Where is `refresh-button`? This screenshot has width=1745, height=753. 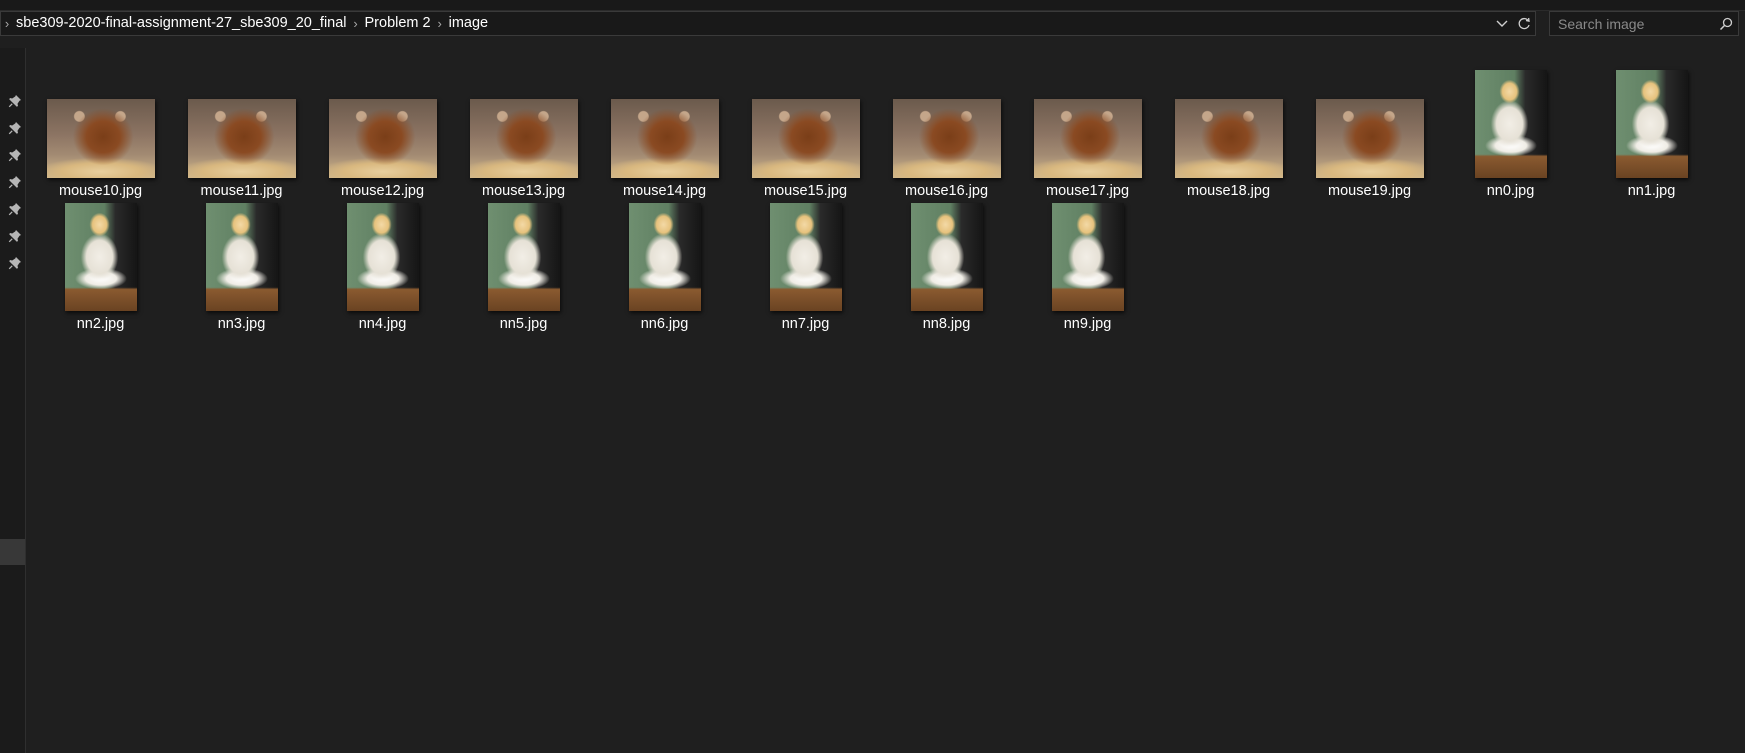
refresh-button is located at coordinates (1524, 23).